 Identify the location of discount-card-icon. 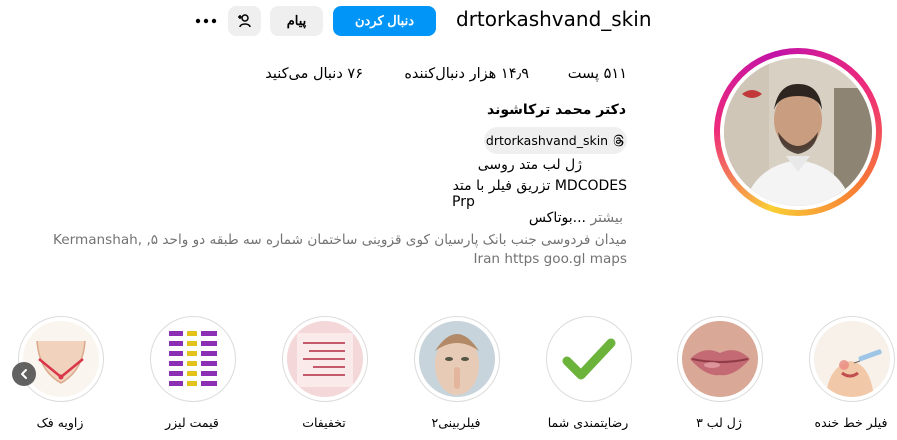
(325, 359).